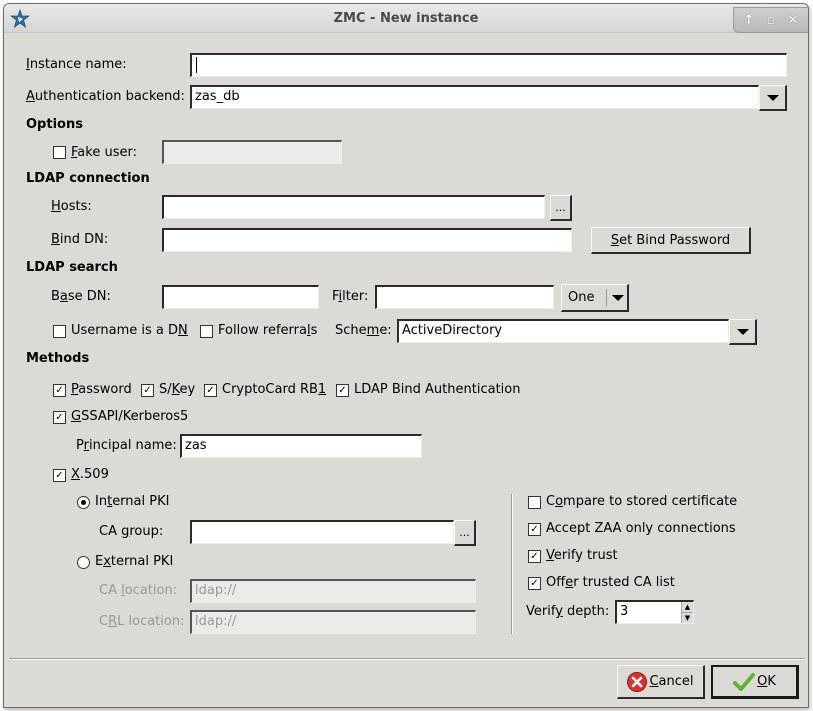 The width and height of the screenshot is (813, 711). Describe the element at coordinates (129, 330) in the screenshot. I see `username-is-dn-label: Username is a DN` at that location.